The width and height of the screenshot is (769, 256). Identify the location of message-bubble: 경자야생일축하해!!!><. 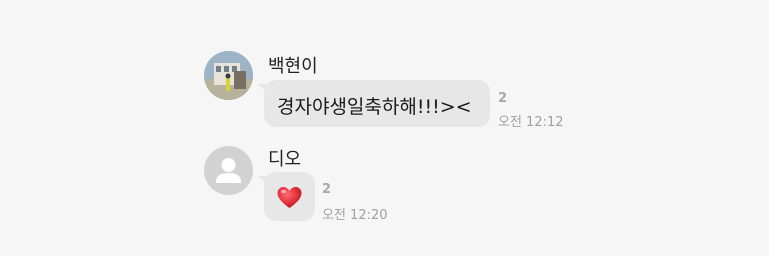
(377, 103).